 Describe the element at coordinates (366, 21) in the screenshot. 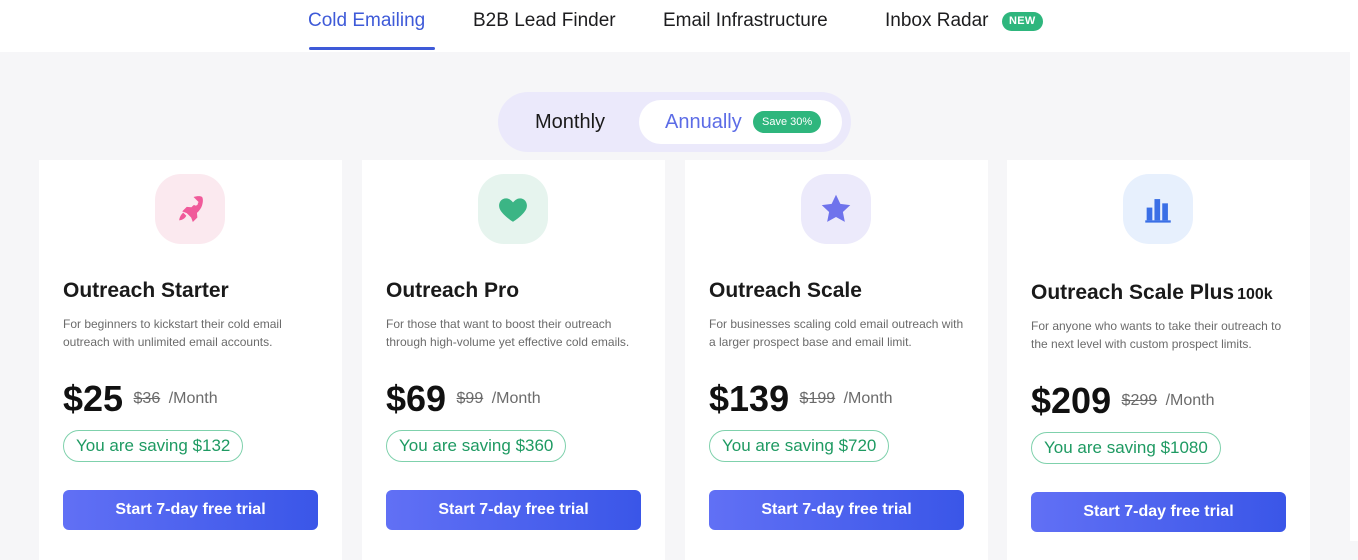

I see `tab-cold-emailing: Cold Emailing` at that location.